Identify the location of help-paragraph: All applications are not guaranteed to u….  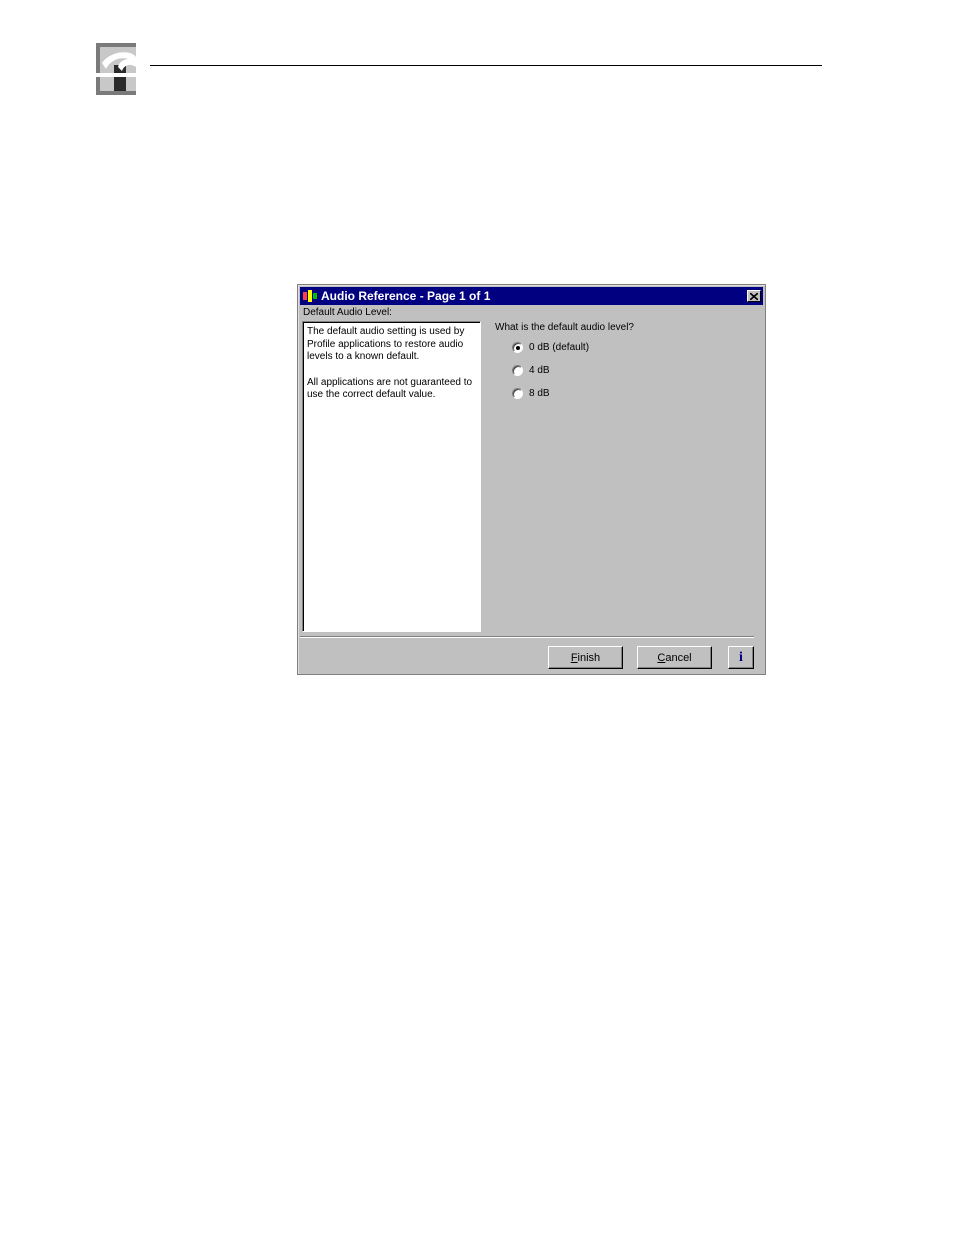
(390, 388).